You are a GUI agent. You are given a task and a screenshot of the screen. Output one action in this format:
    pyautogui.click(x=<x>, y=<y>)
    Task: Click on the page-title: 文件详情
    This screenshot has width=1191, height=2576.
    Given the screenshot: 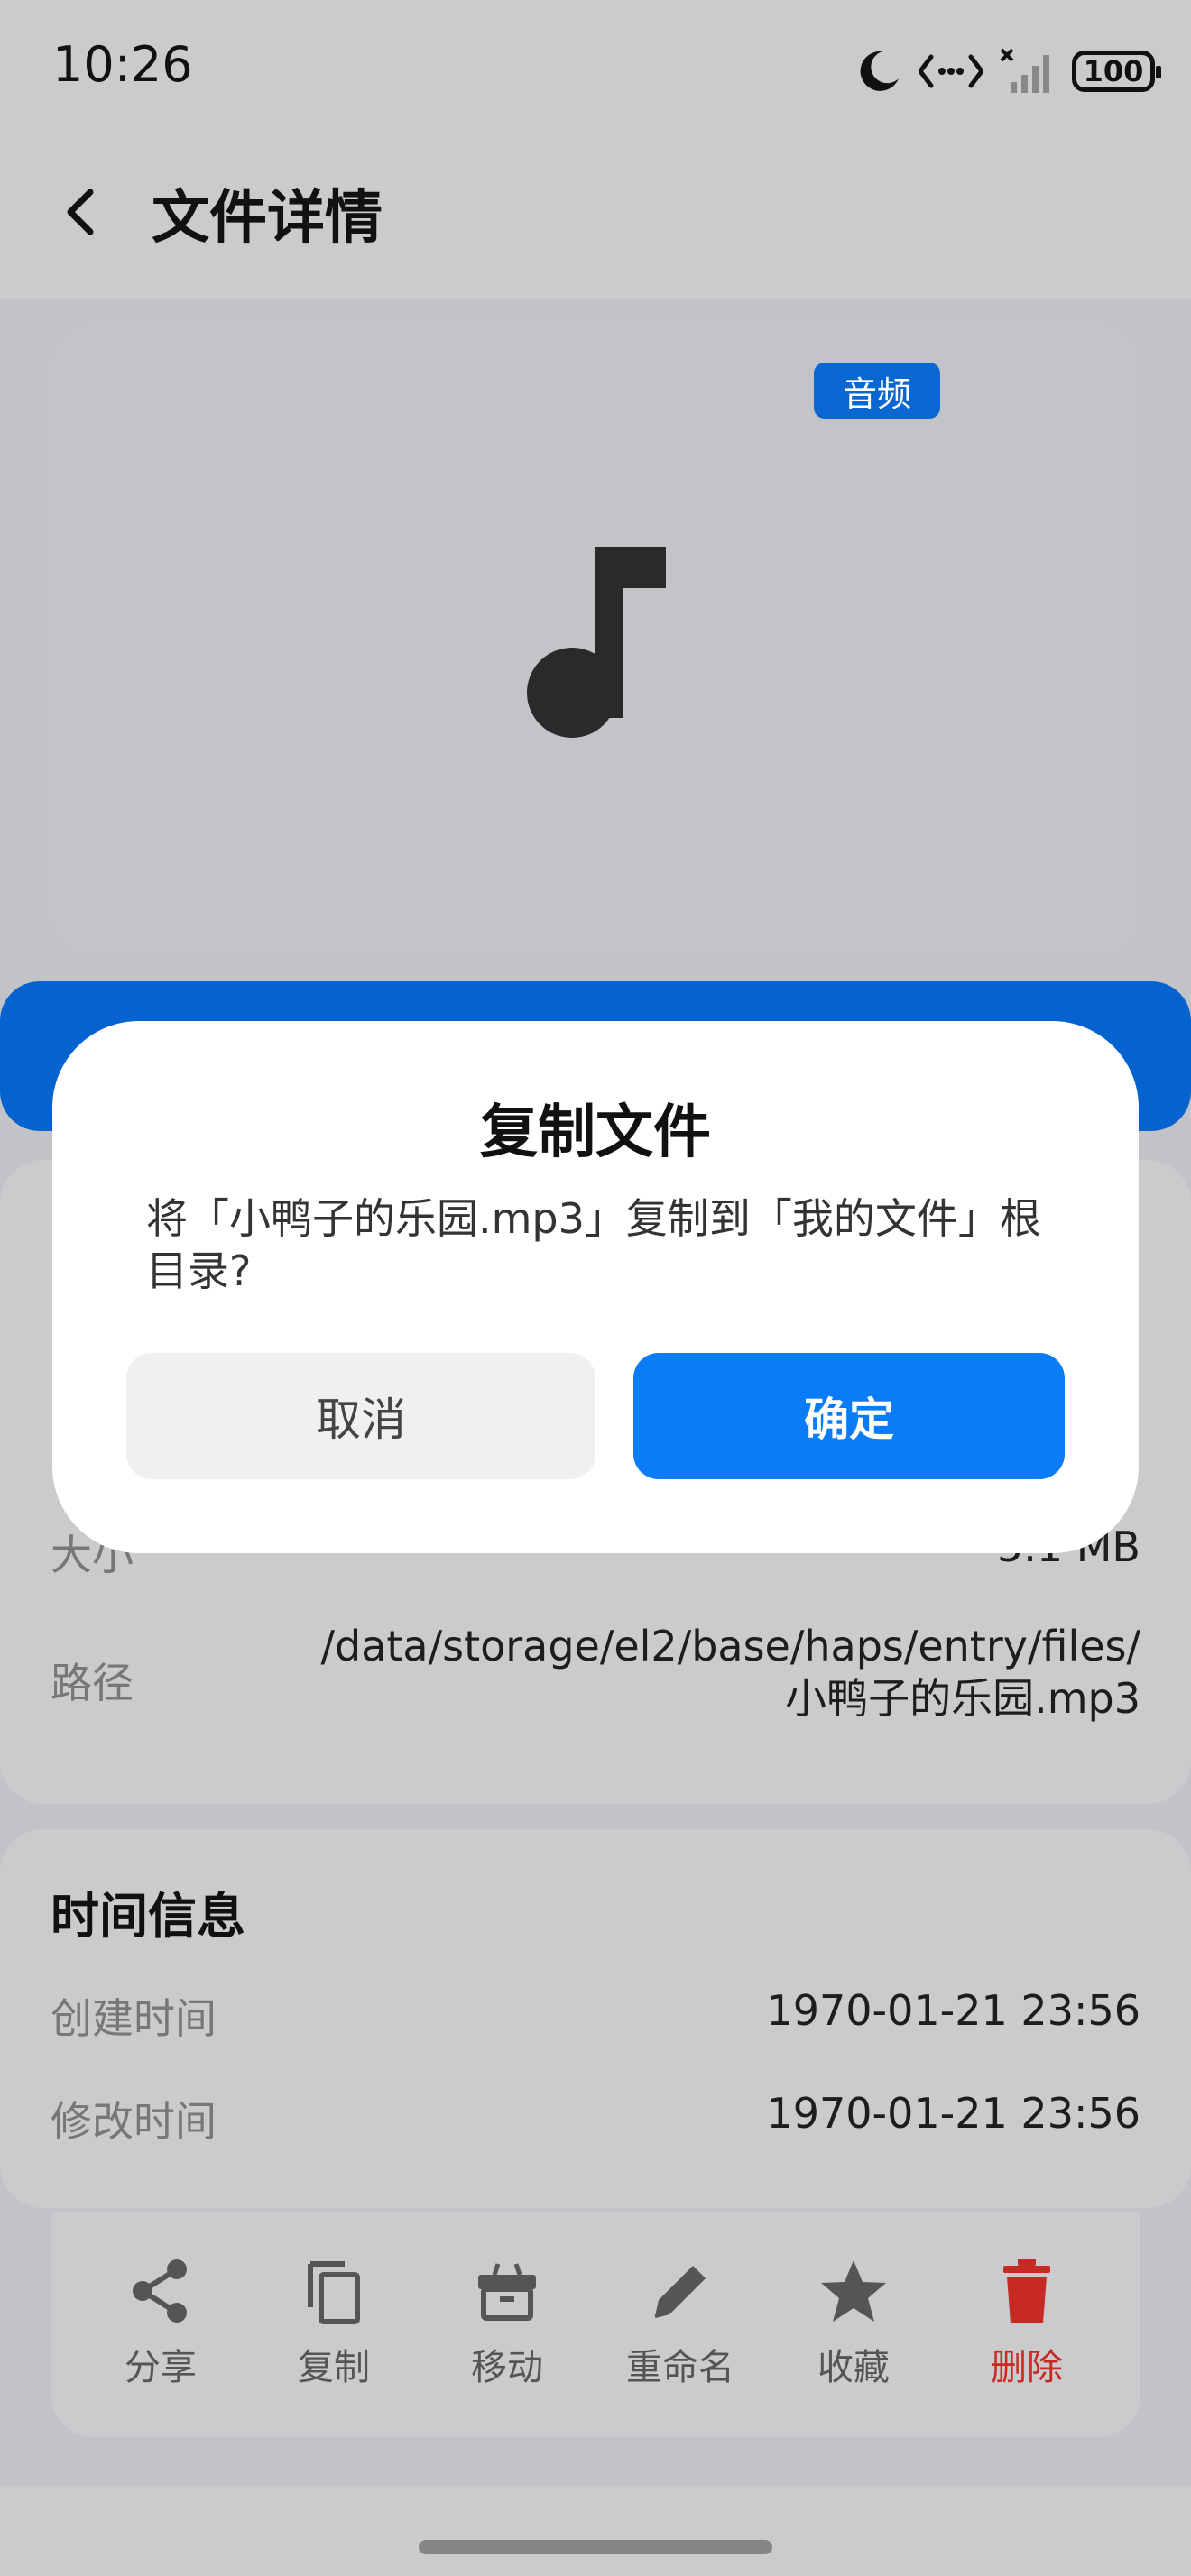 What is the action you would take?
    pyautogui.click(x=267, y=218)
    